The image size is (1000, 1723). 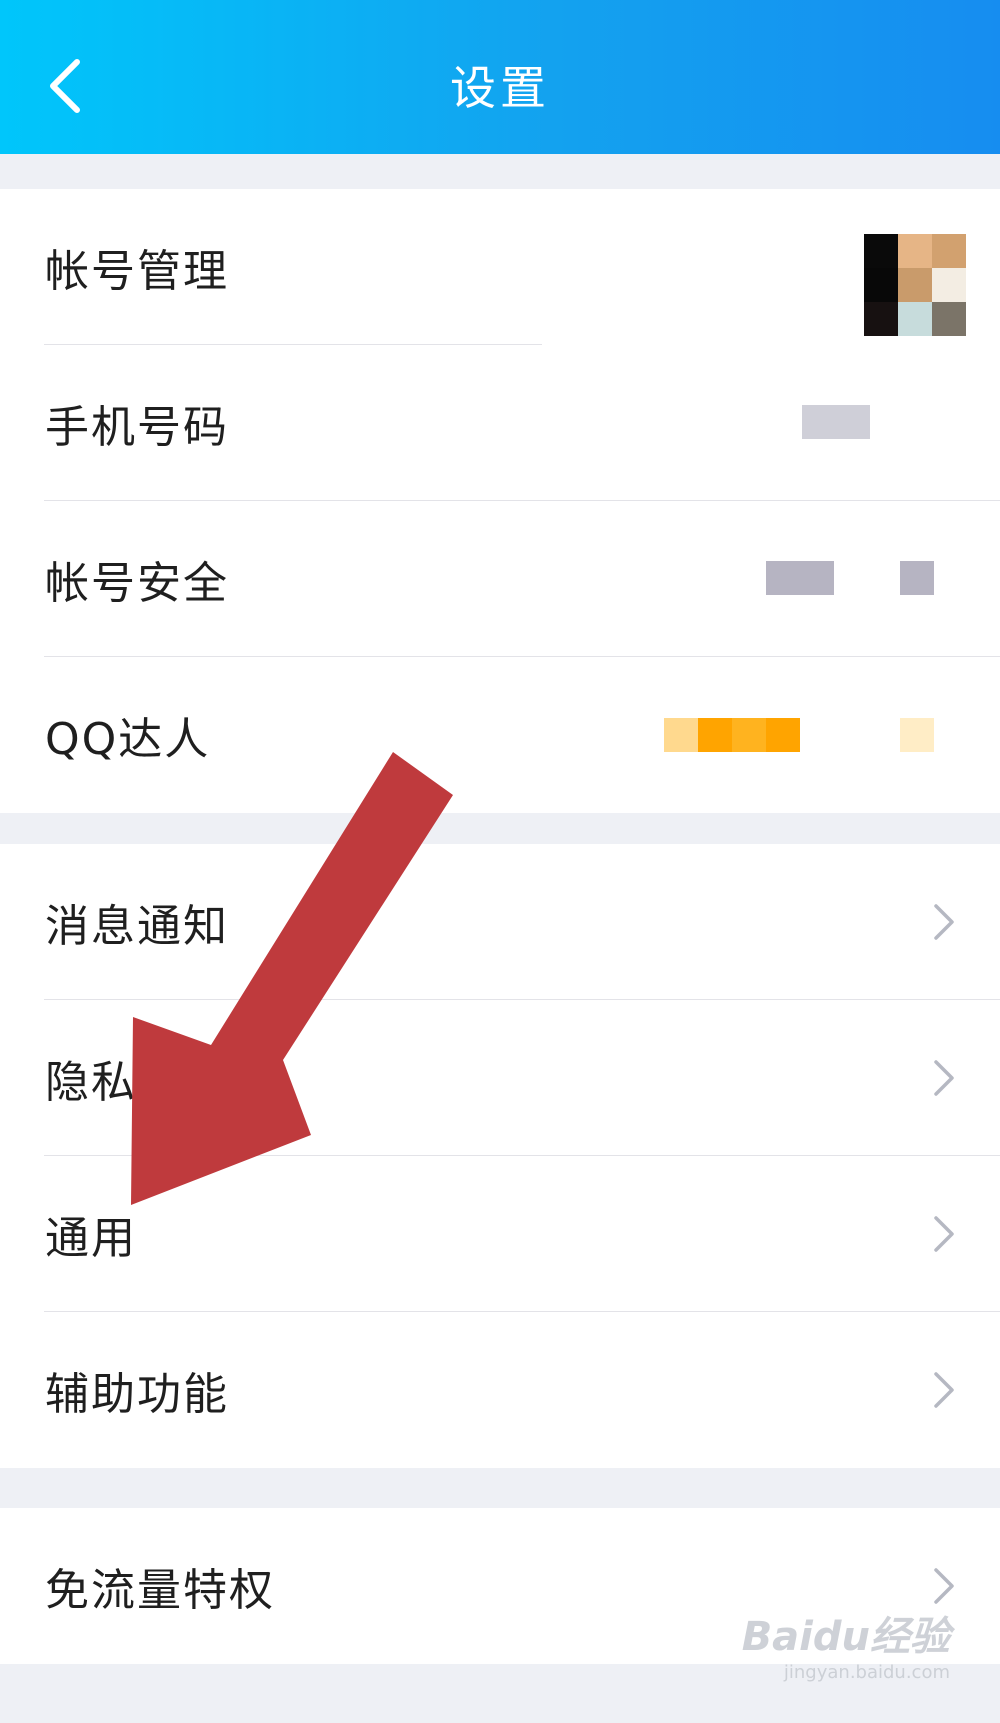 What do you see at coordinates (500, 579) in the screenshot?
I see `settings-row-account-security: 帐号安全` at bounding box center [500, 579].